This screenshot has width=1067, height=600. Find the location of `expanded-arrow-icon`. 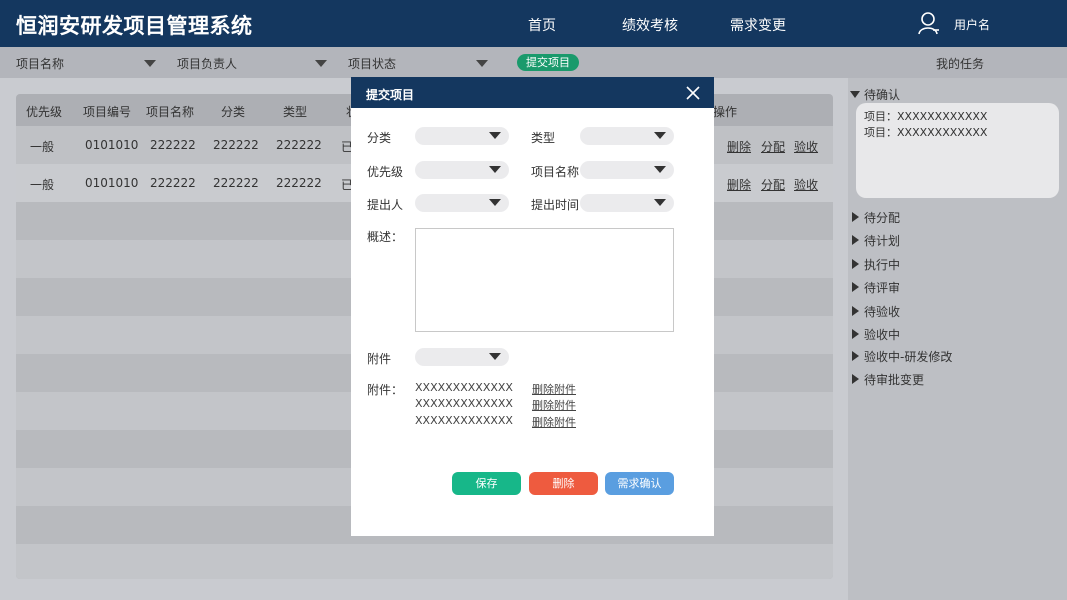

expanded-arrow-icon is located at coordinates (855, 94).